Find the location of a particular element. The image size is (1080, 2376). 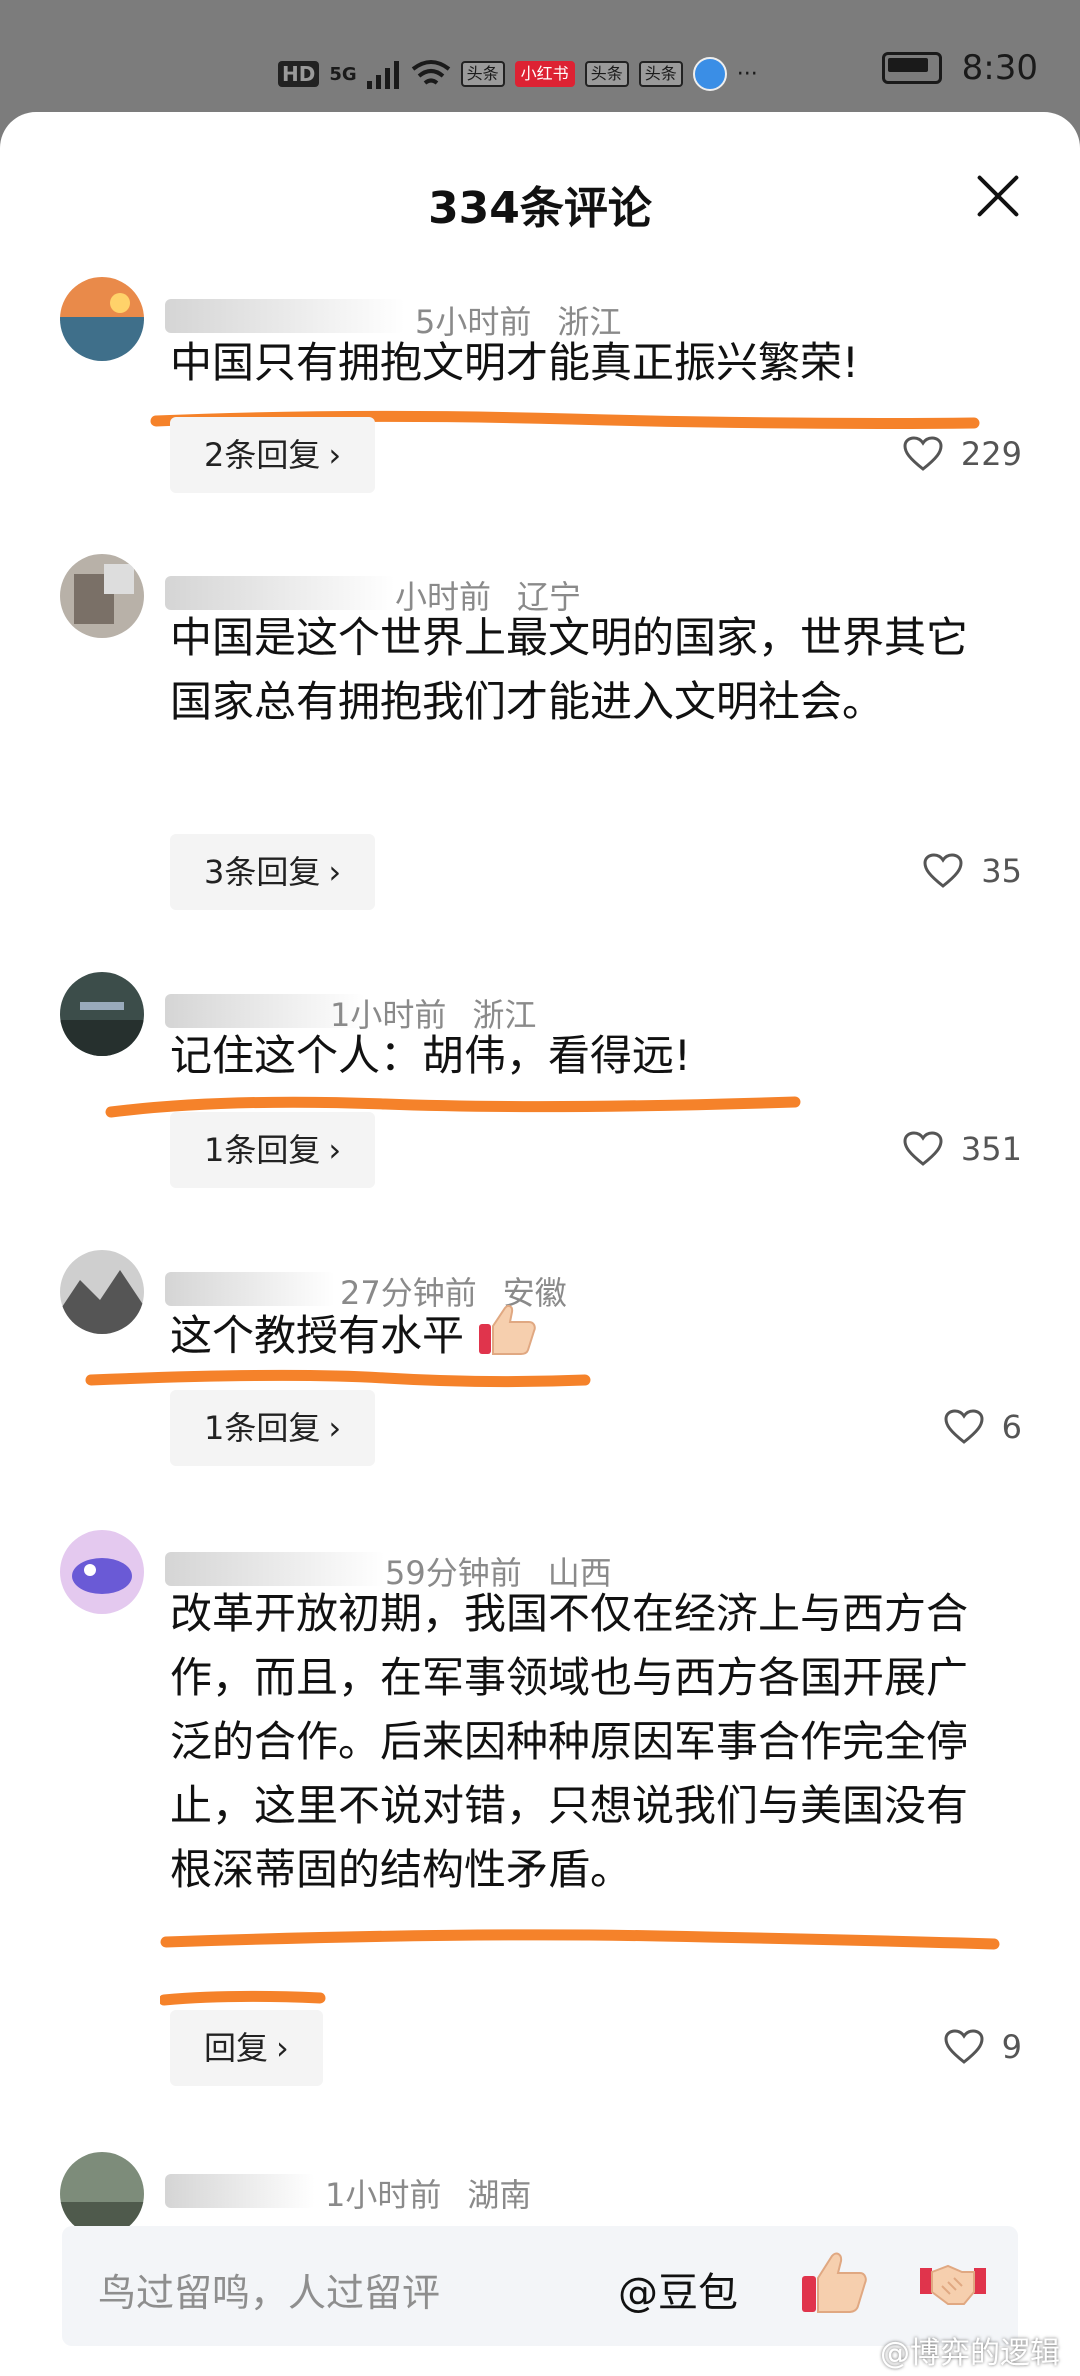

more-notifications-icon: ··· is located at coordinates (747, 74).